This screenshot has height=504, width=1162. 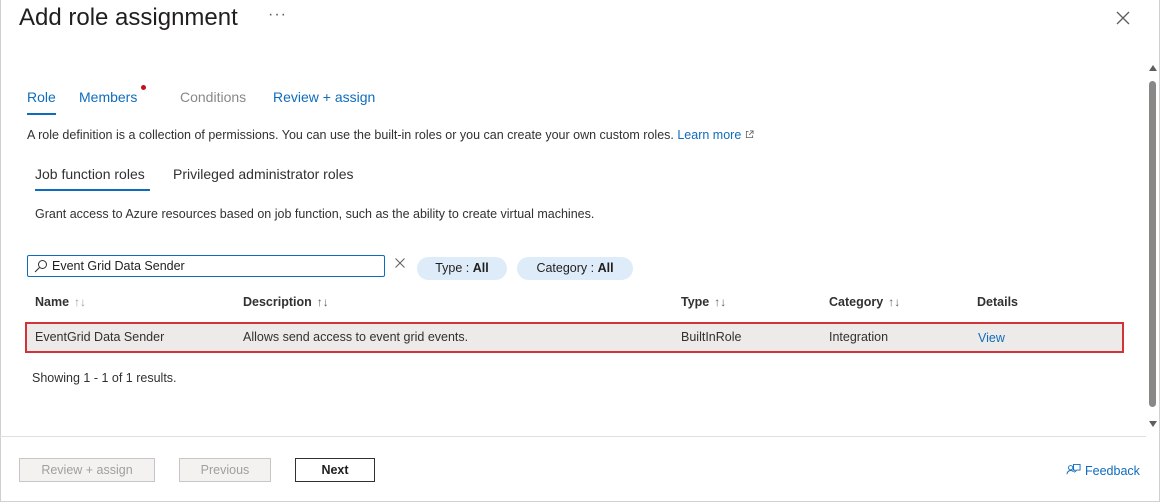 I want to click on type-filter-value: All, so click(x=480, y=268).